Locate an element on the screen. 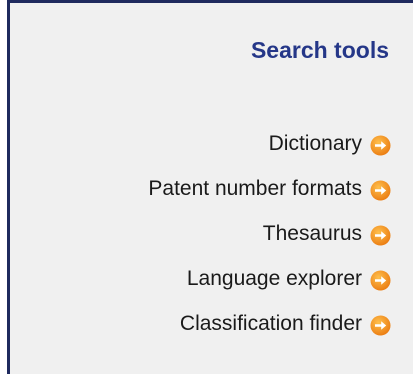  tool-label: Classification finder is located at coordinates (271, 324).